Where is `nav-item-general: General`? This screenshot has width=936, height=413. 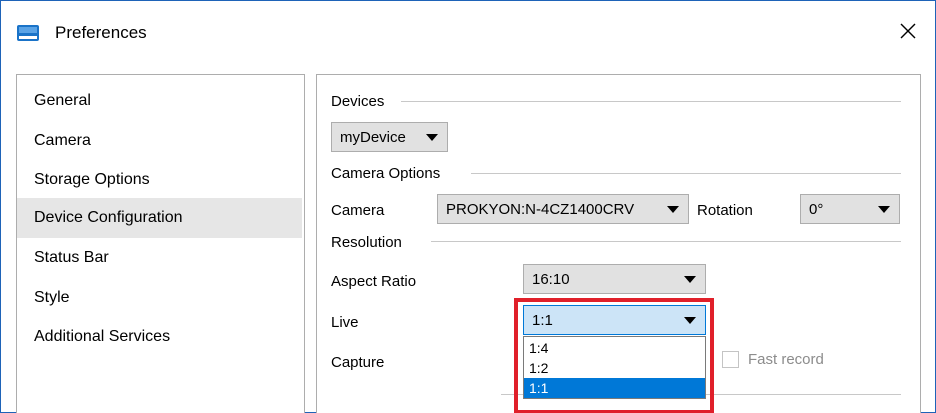 nav-item-general: General is located at coordinates (159, 101).